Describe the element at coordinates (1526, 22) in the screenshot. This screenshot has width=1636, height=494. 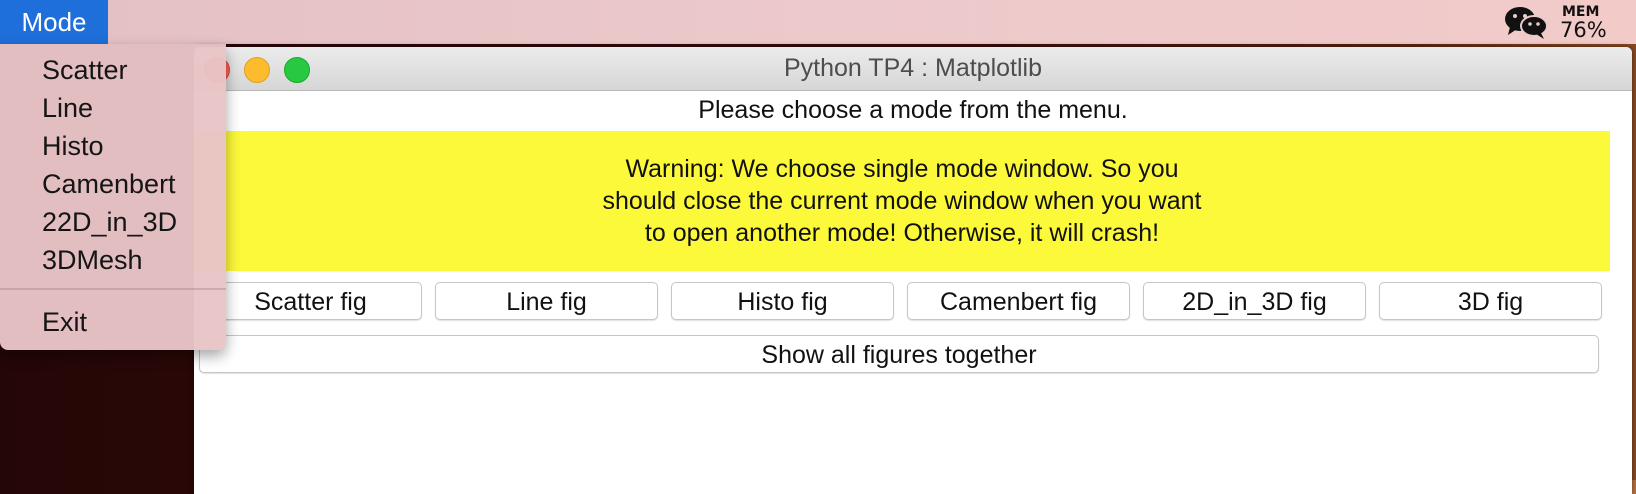
I see `wechat-icon` at that location.